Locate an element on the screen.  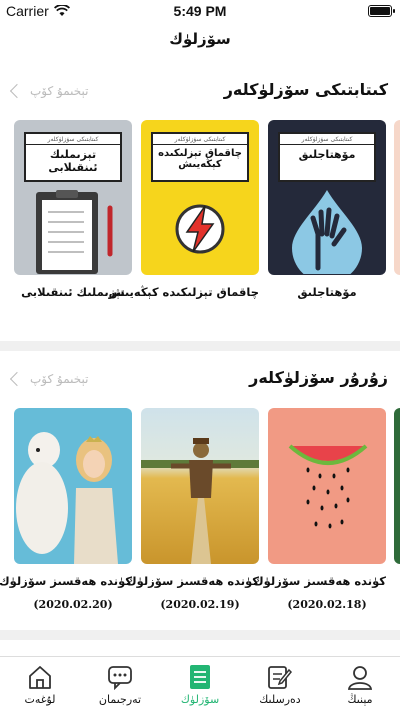
section-title: كىتابتىكى سۆزلۈكلەر is located at coordinates (305, 89).